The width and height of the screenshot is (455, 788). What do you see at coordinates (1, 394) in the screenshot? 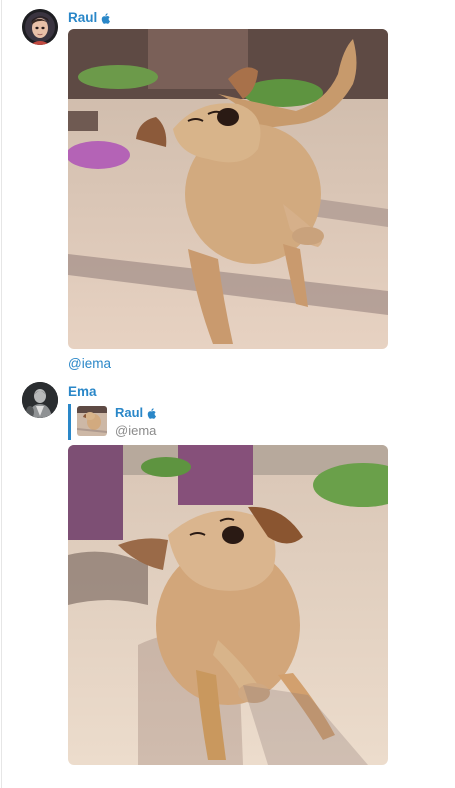
I see `panel-divider` at bounding box center [1, 394].